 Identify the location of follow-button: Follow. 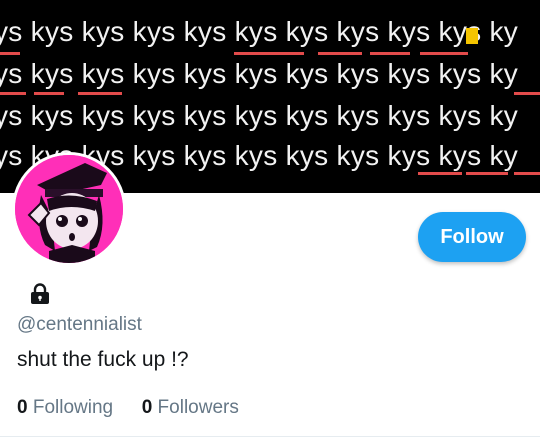
(472, 237).